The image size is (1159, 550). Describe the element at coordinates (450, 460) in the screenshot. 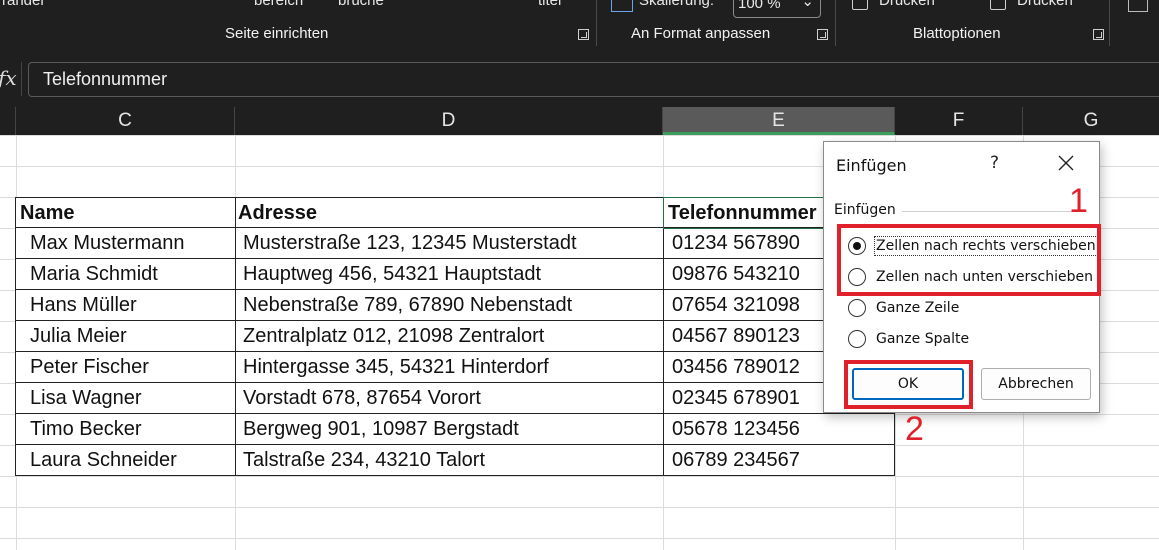

I see `cell-adresse: Talstraße 234, 43210 Talort` at that location.